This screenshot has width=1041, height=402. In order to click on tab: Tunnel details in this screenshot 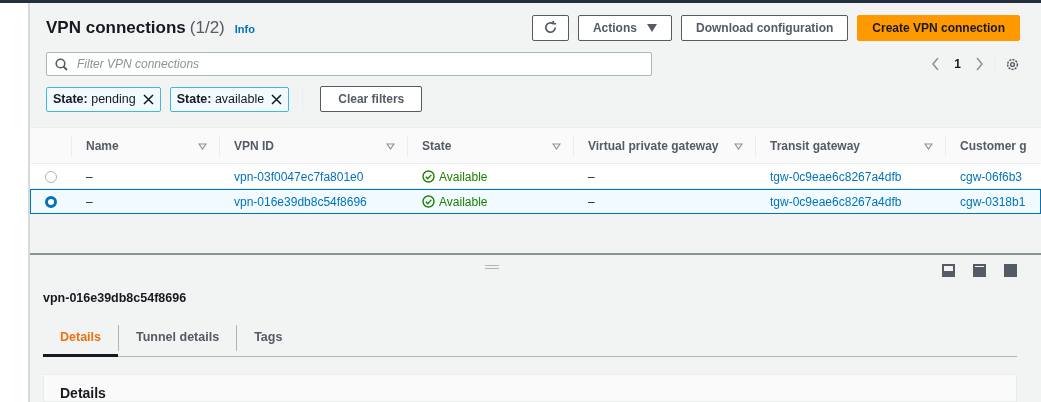, I will do `click(178, 338)`.